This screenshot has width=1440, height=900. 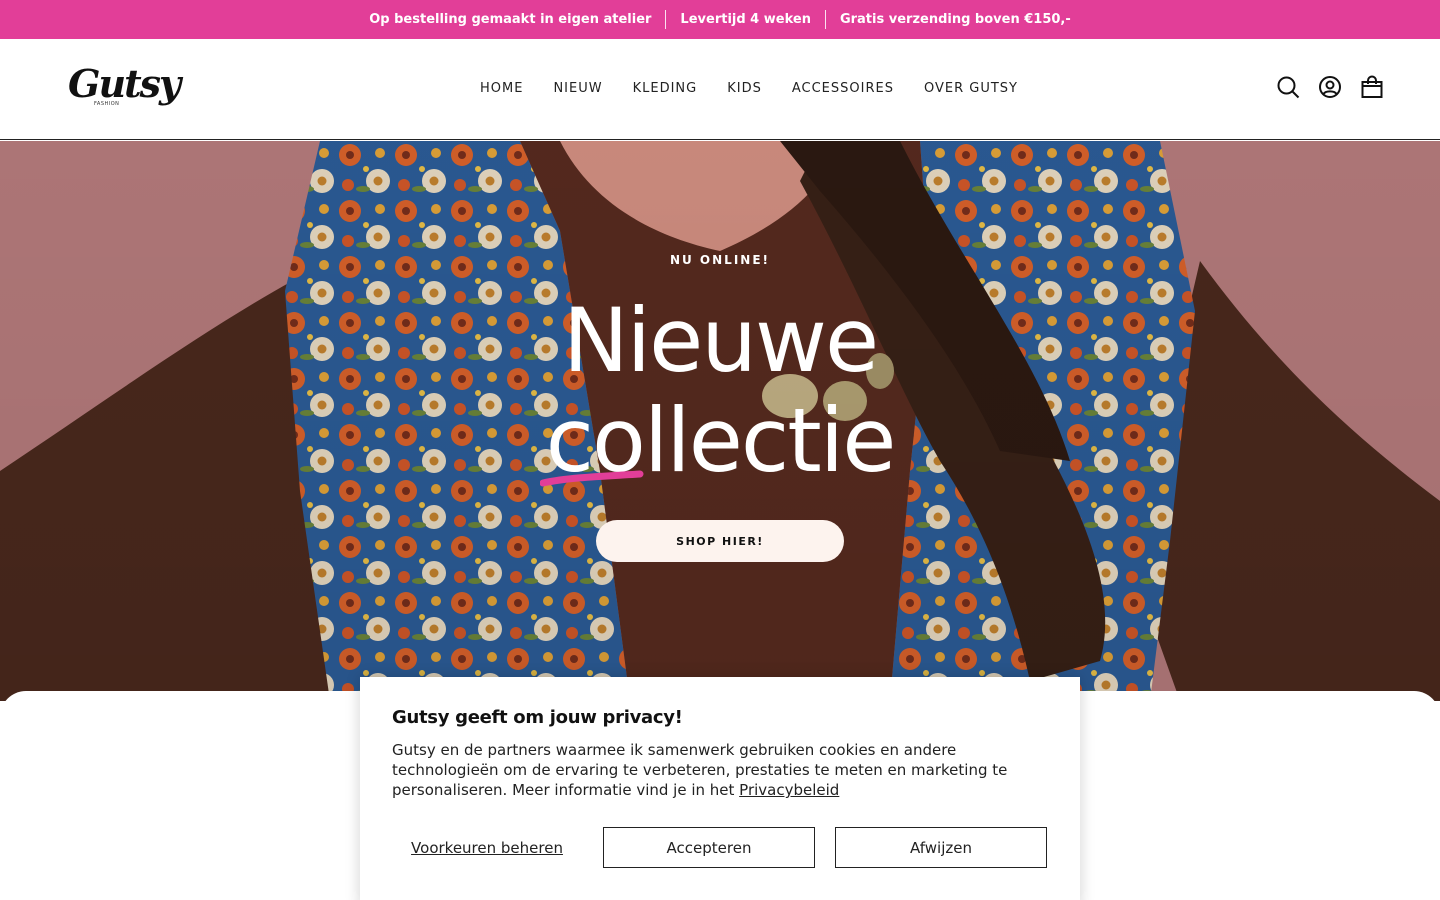 I want to click on nav-item-over-gutsy: OVER GUTSY, so click(x=971, y=89).